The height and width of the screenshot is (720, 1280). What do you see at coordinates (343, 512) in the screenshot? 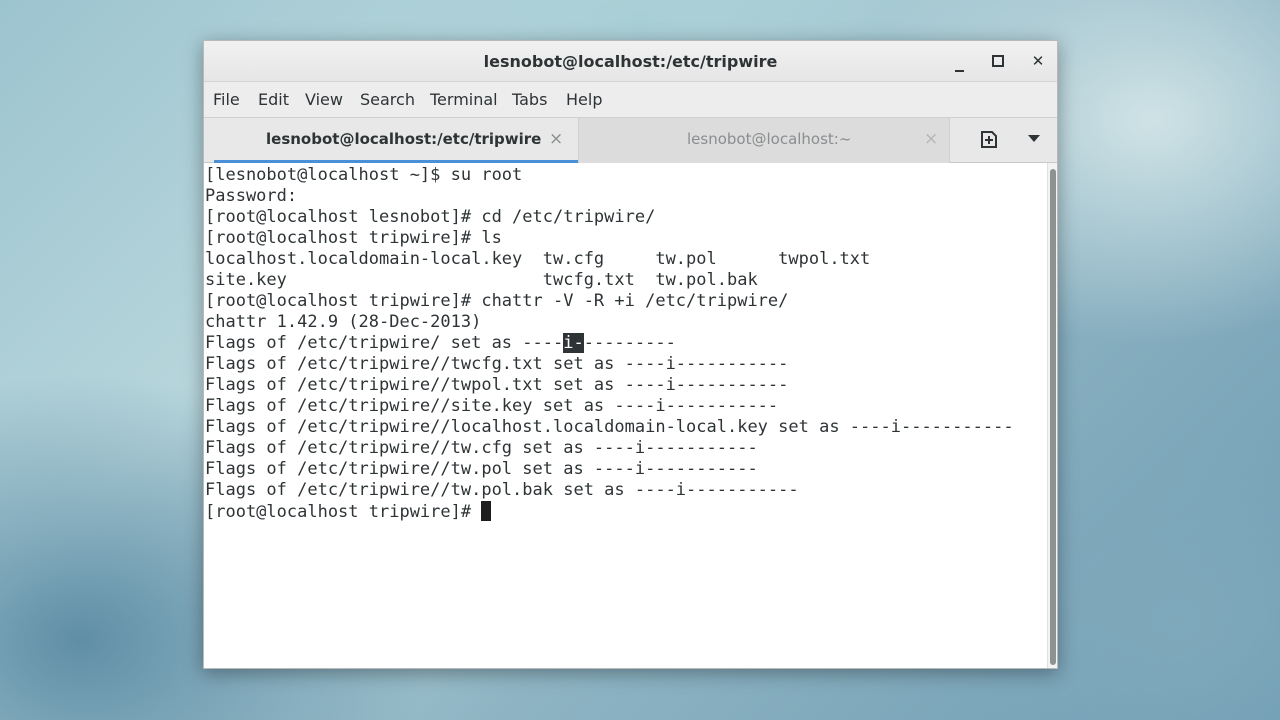
I see `terminal-prompt: [root@localhost tripwire]#` at bounding box center [343, 512].